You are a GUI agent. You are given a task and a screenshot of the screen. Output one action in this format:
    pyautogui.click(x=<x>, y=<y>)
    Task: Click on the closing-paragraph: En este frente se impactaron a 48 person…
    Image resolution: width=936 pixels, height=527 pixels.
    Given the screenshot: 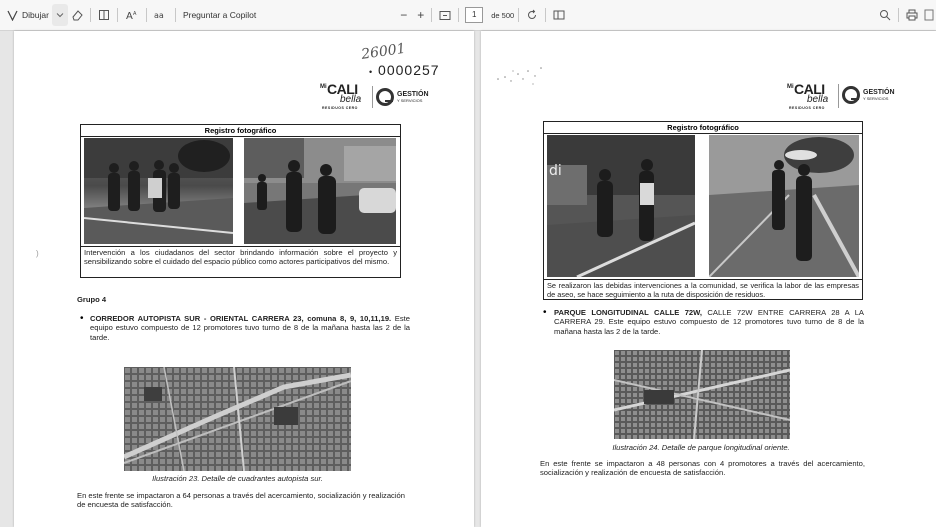 What is the action you would take?
    pyautogui.click(x=702, y=468)
    